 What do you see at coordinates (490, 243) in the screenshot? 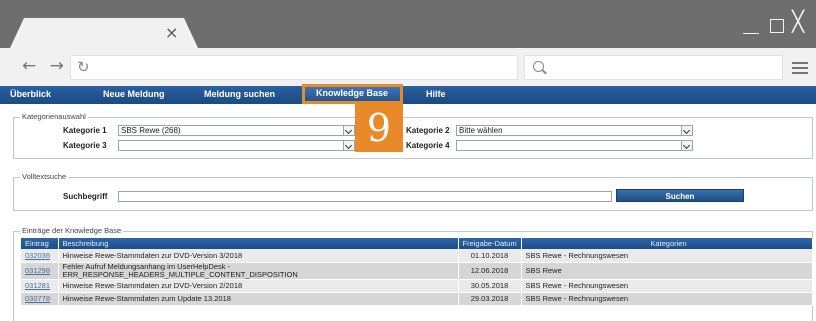
I see `column-header: Freigabe-Datum` at bounding box center [490, 243].